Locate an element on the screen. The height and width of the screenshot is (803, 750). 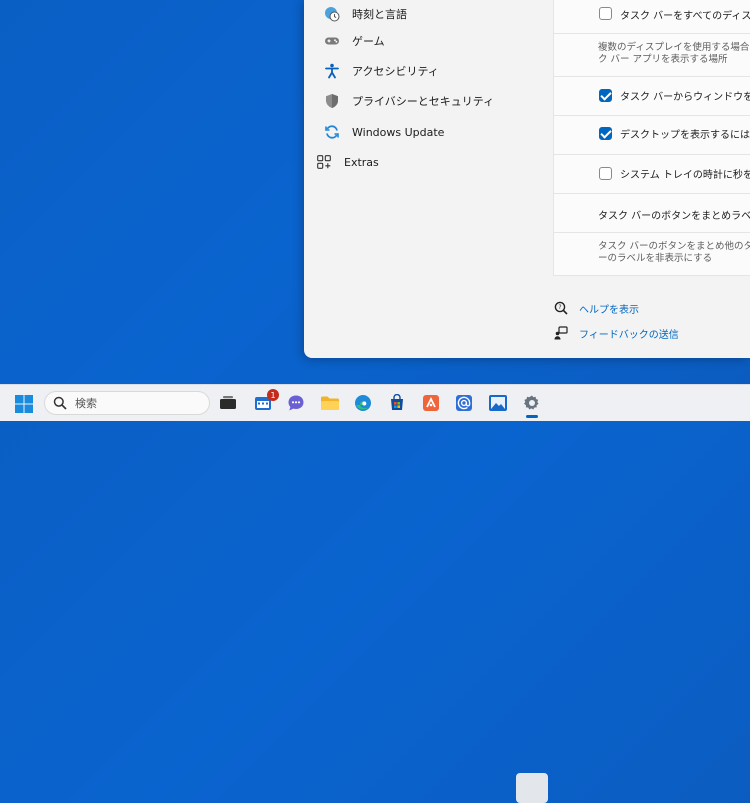
gamepad-icon is located at coordinates (332, 41).